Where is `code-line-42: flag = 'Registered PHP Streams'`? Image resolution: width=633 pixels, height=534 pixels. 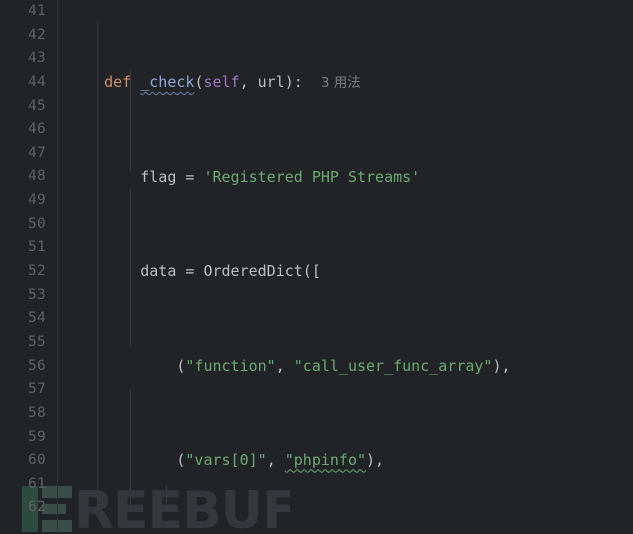
code-line-42: flag = 'Registered PHP Streams' is located at coordinates (345, 178).